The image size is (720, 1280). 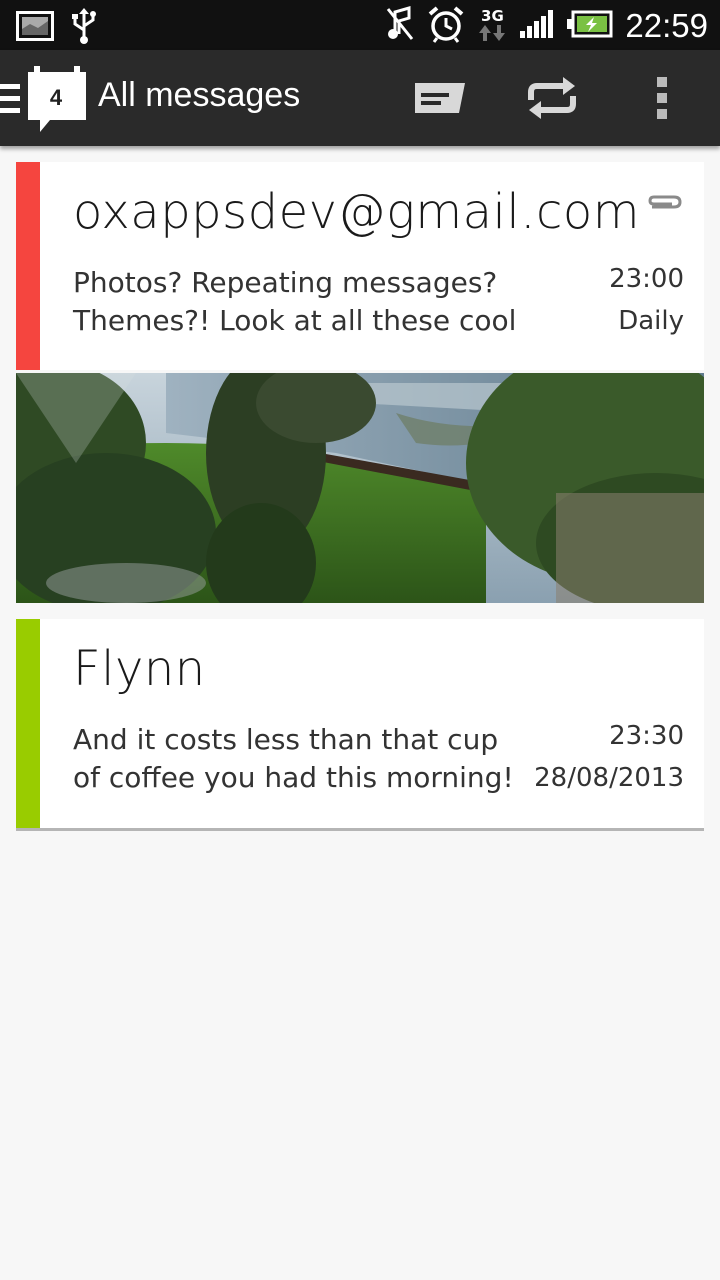 What do you see at coordinates (651, 321) in the screenshot?
I see `message-schedule: Daily` at bounding box center [651, 321].